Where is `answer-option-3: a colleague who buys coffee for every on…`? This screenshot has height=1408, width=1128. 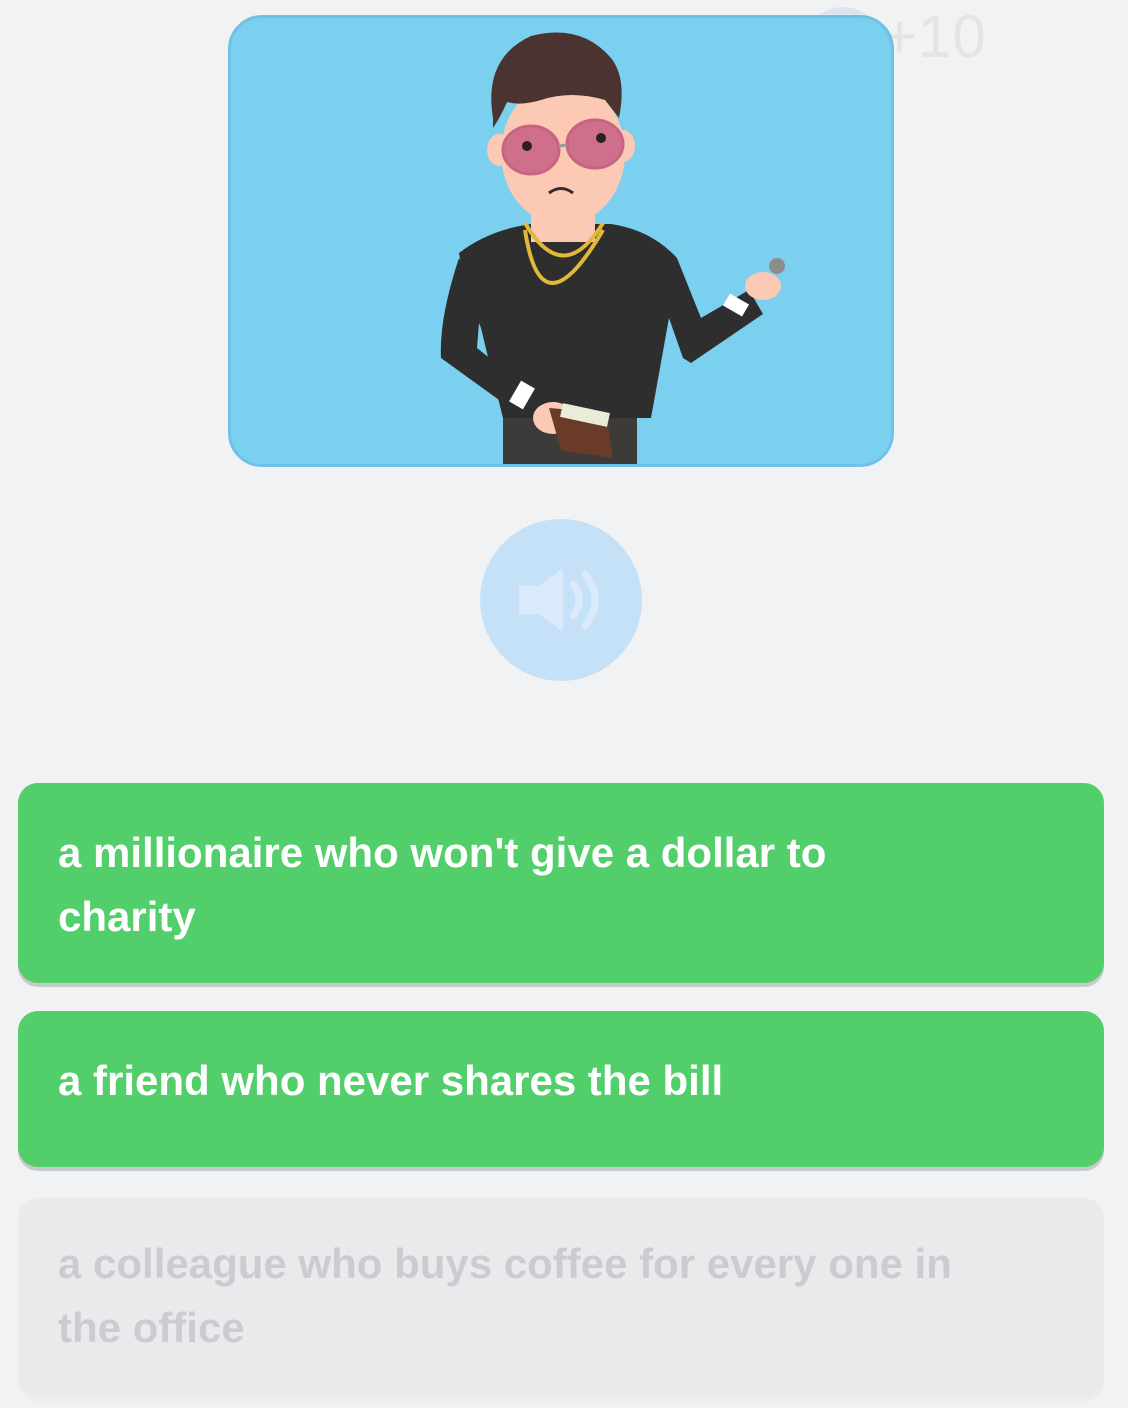 answer-option-3: a colleague who buys coffee for every on… is located at coordinates (561, 1298).